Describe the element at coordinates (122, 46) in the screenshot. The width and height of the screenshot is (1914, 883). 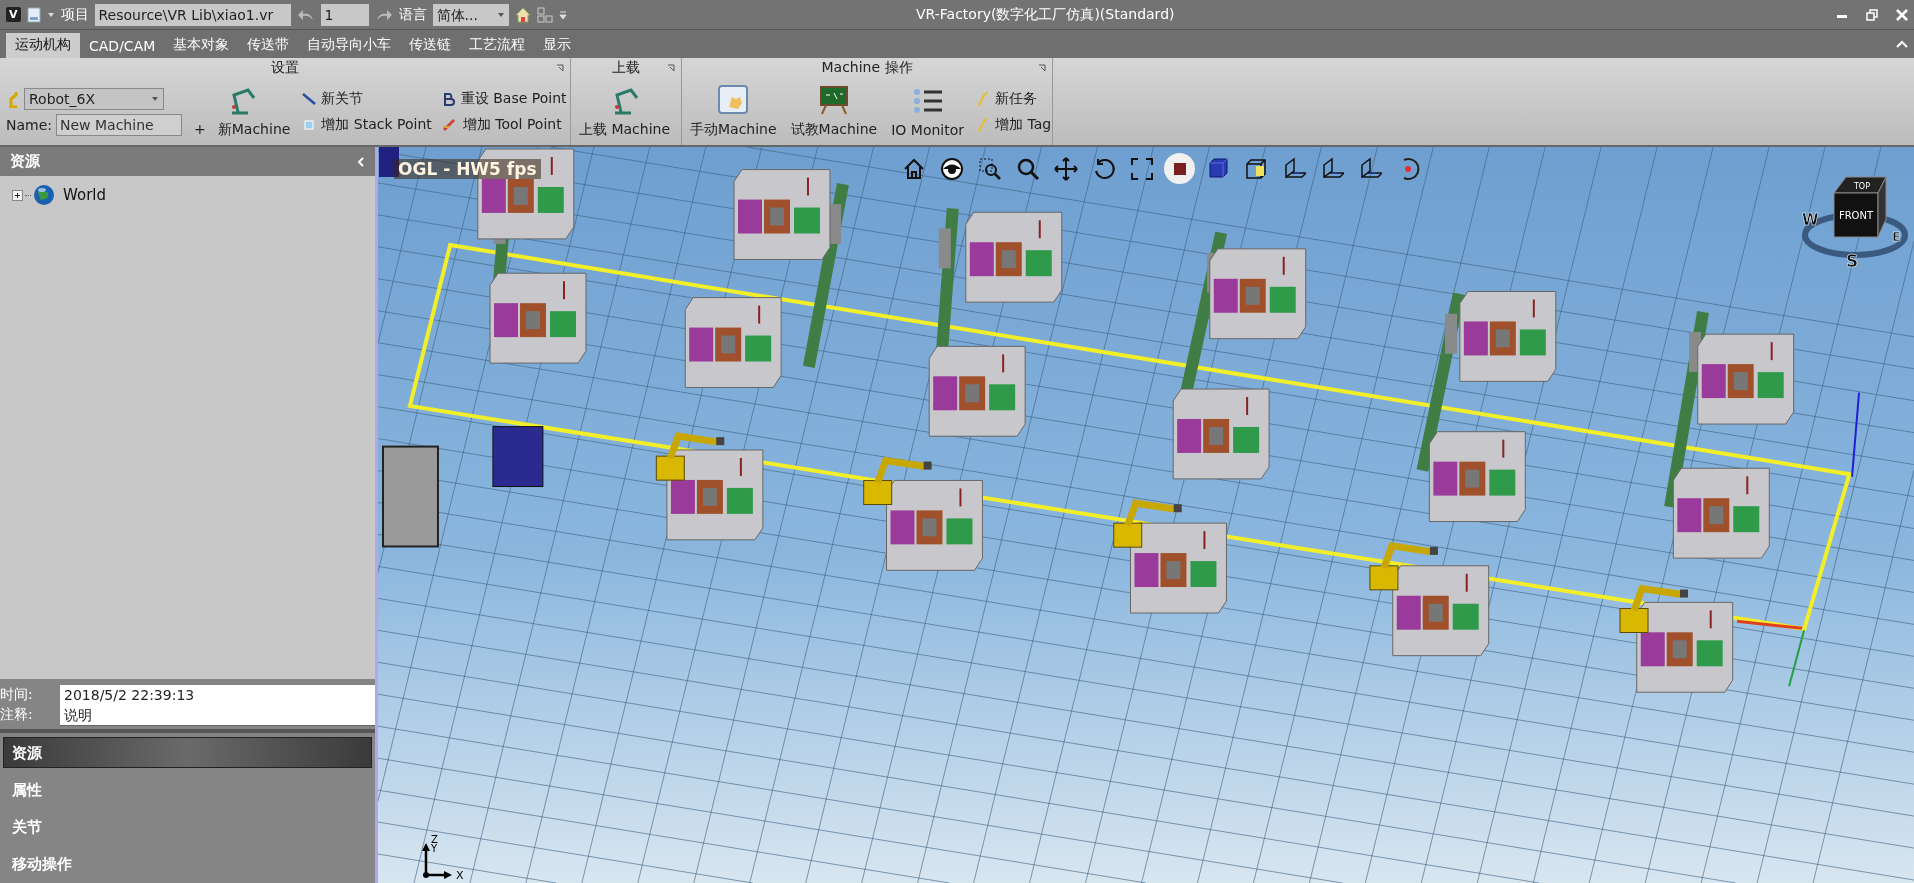
I see `ribbon-tab: CAD/CAM` at that location.